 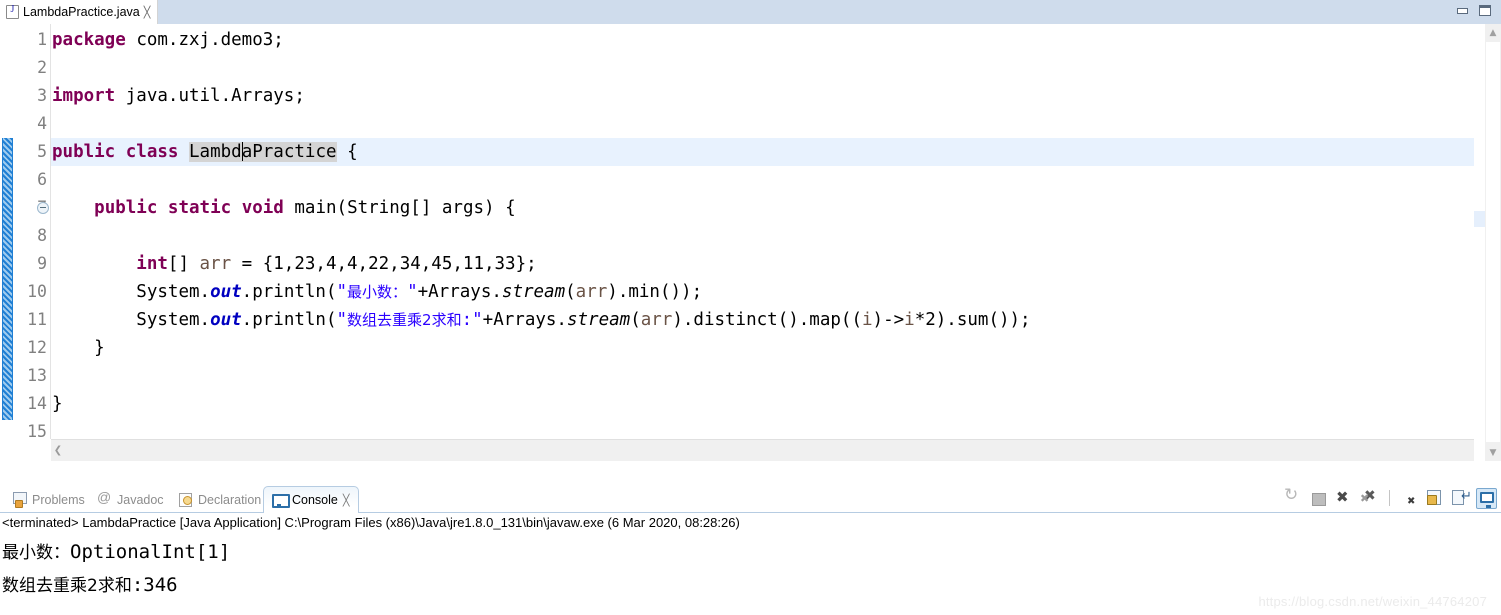 What do you see at coordinates (1493, 452) in the screenshot?
I see `scroll-down-arrow-icon: ▼` at bounding box center [1493, 452].